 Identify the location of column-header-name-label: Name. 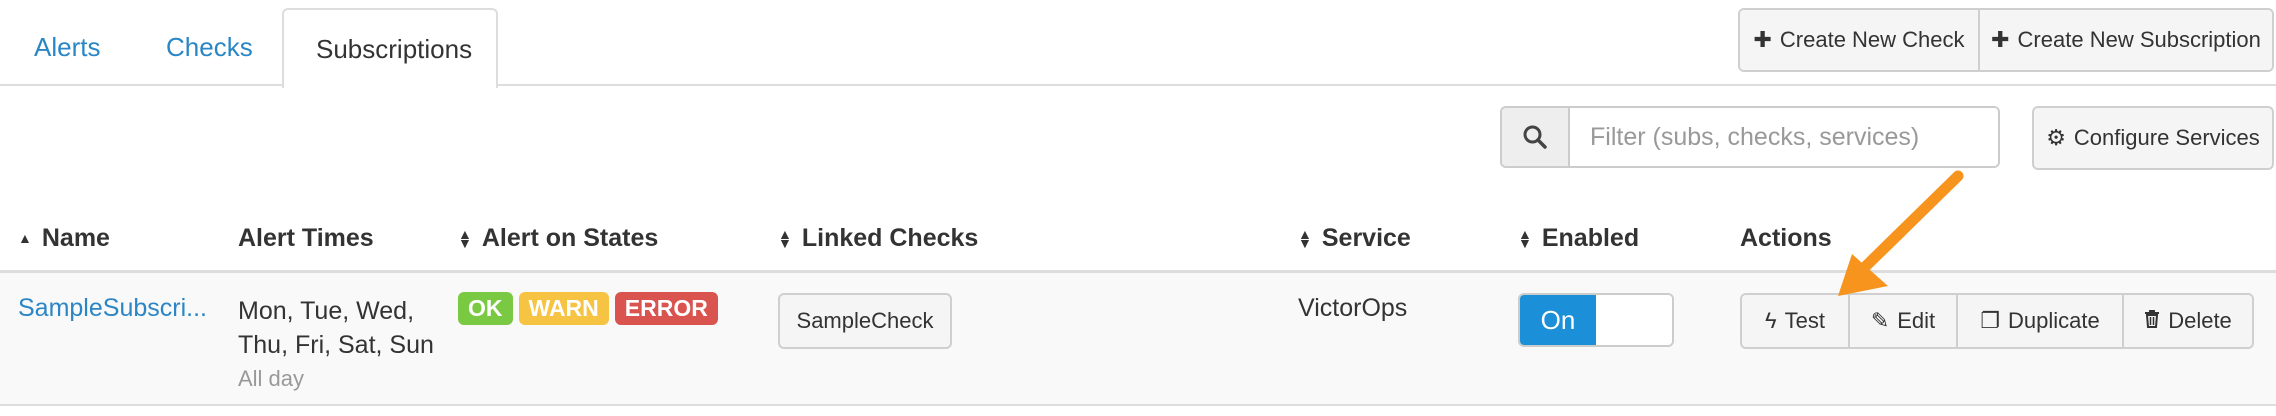
(75, 238).